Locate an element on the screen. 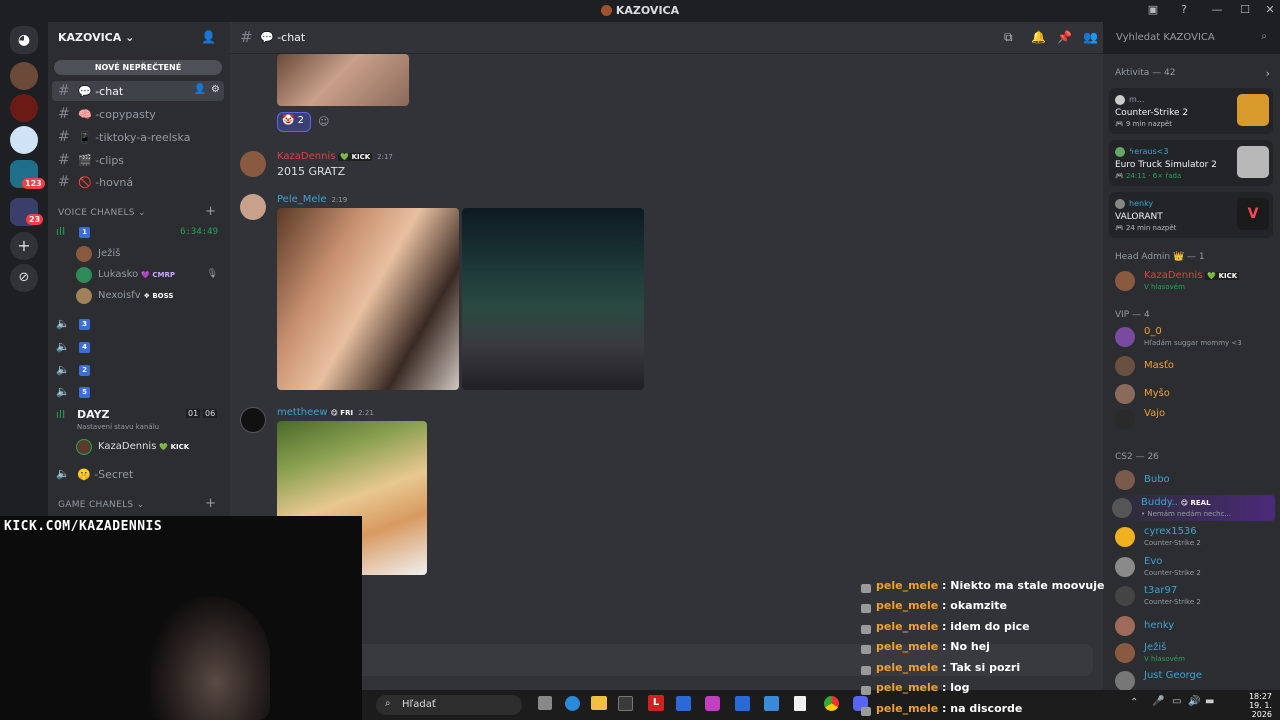 The image size is (1280, 720). voice-category: VOICE CHANELS ⌄ is located at coordinates (102, 213).